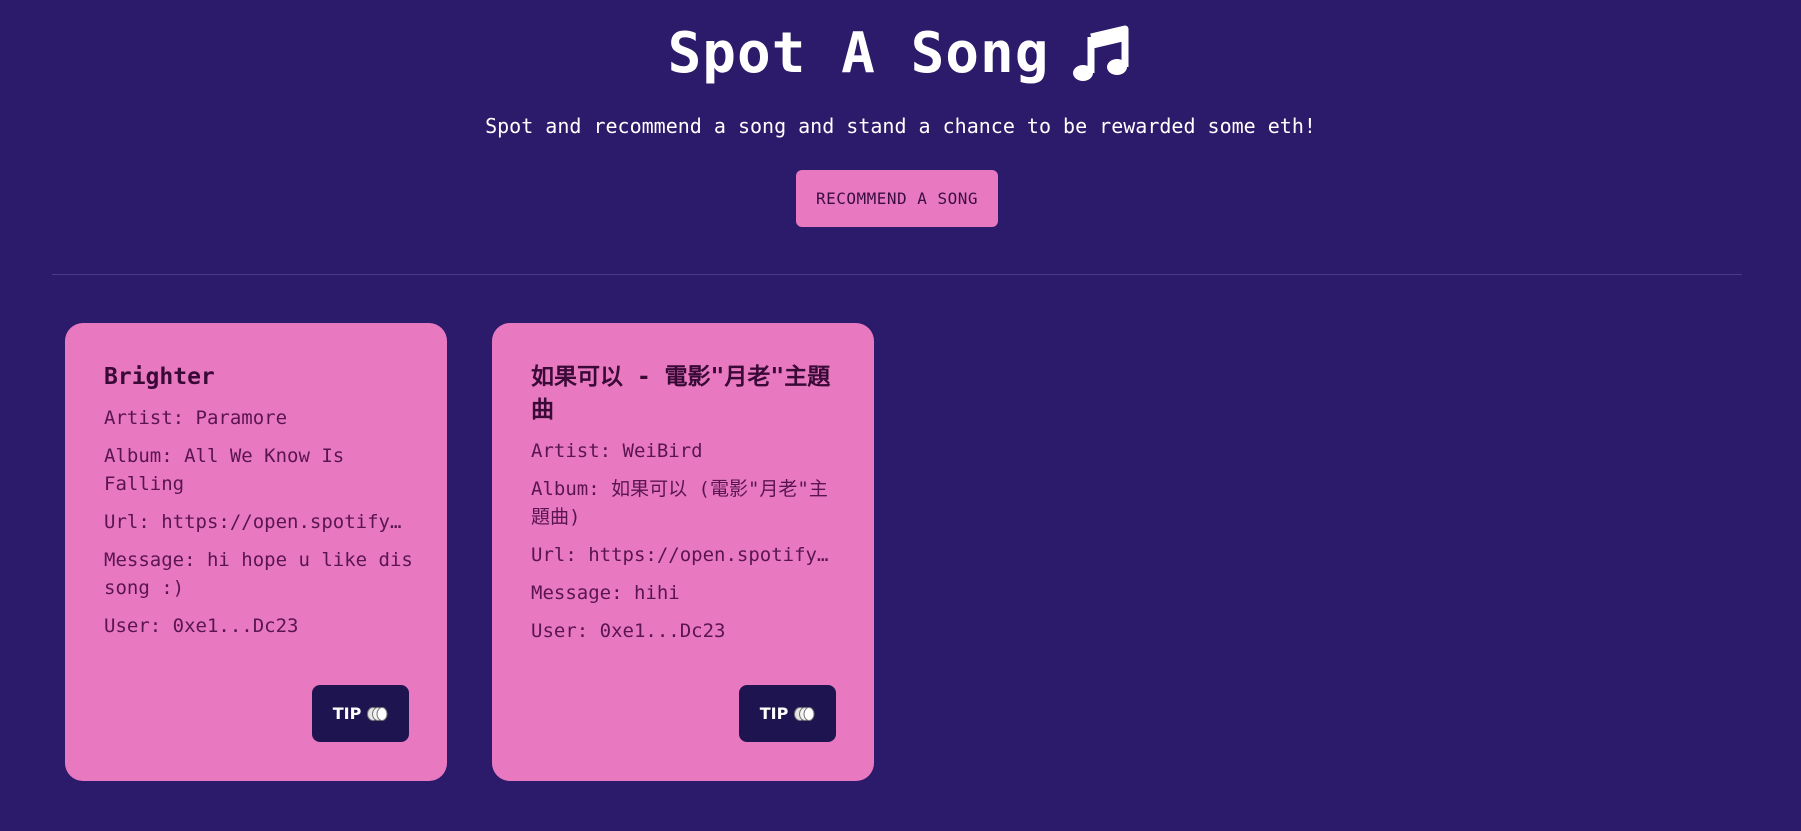 The width and height of the screenshot is (1801, 831). I want to click on song-album: Album: 如果可以 (電影"月老"主題曲), so click(679, 503).